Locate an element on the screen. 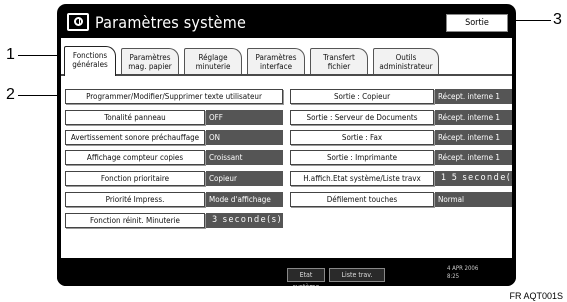 This screenshot has height=302, width=567. key-repeat-value: Normal is located at coordinates (473, 199).